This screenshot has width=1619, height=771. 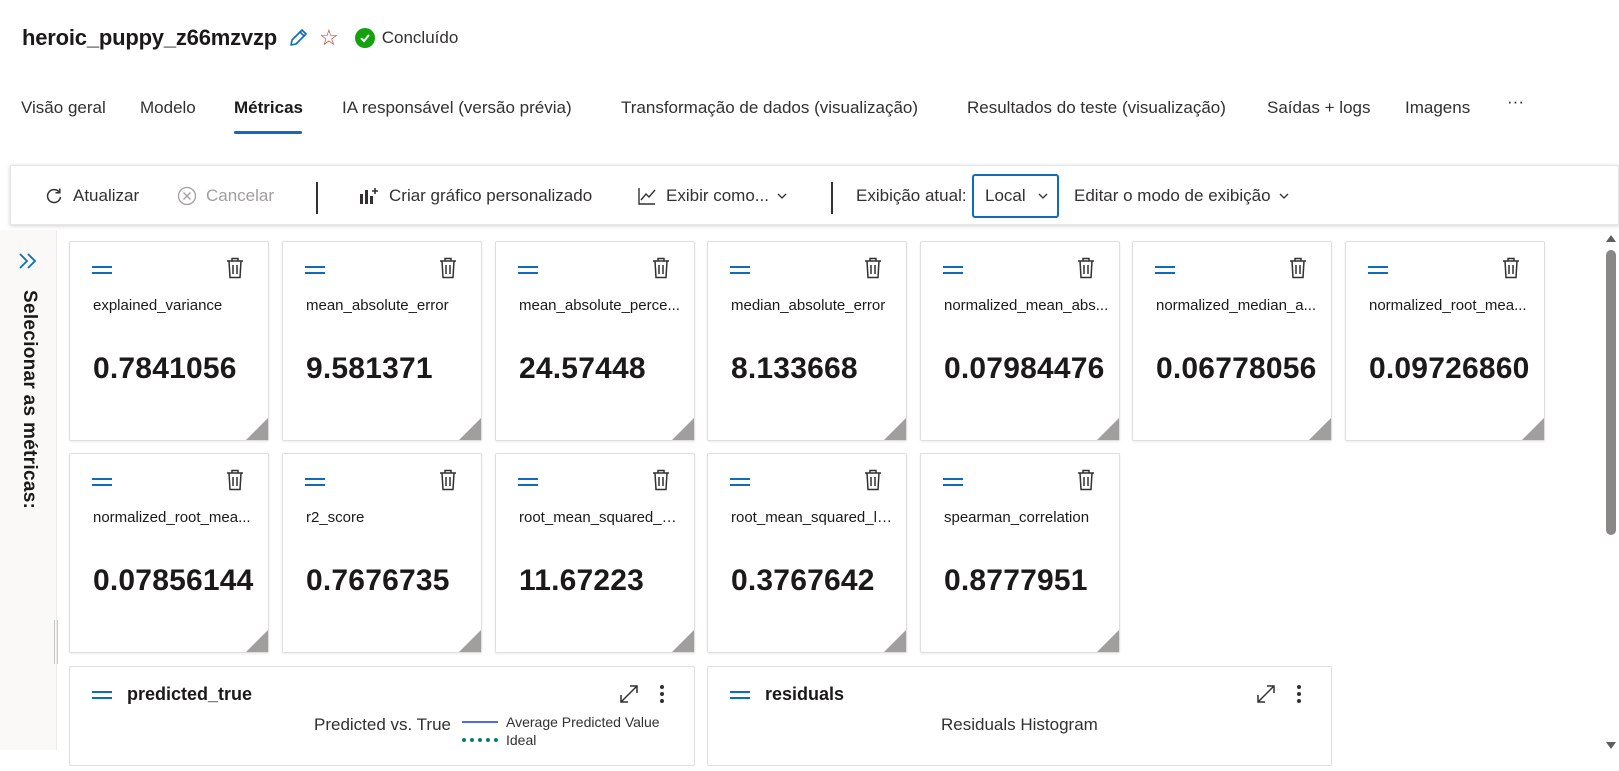 I want to click on resize-handle, so click(x=56, y=642).